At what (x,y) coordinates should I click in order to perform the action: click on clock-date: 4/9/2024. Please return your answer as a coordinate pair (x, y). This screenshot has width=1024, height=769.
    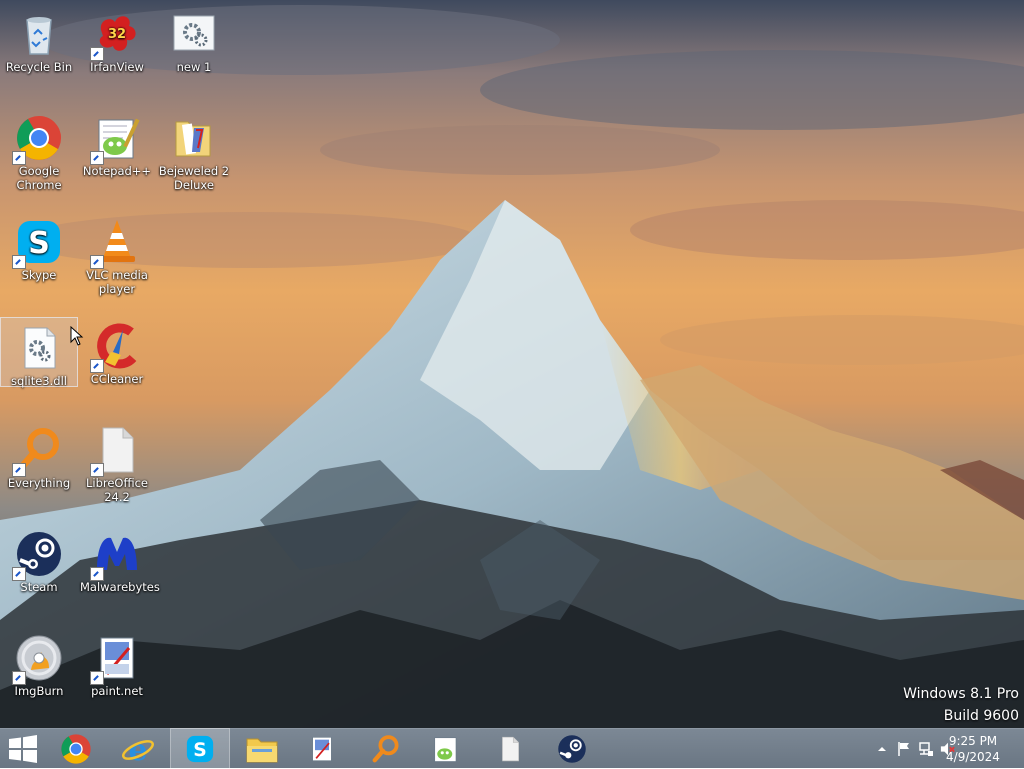
    Looking at the image, I should click on (973, 757).